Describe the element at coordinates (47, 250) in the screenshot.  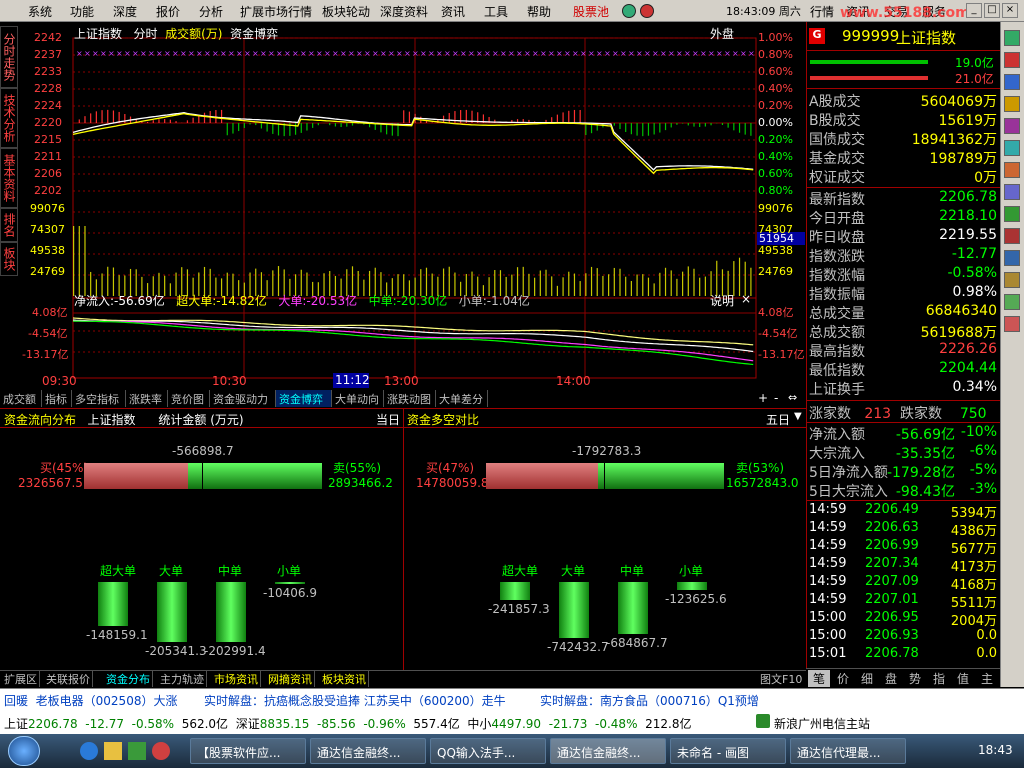
I see `vol-tick: 49538` at that location.